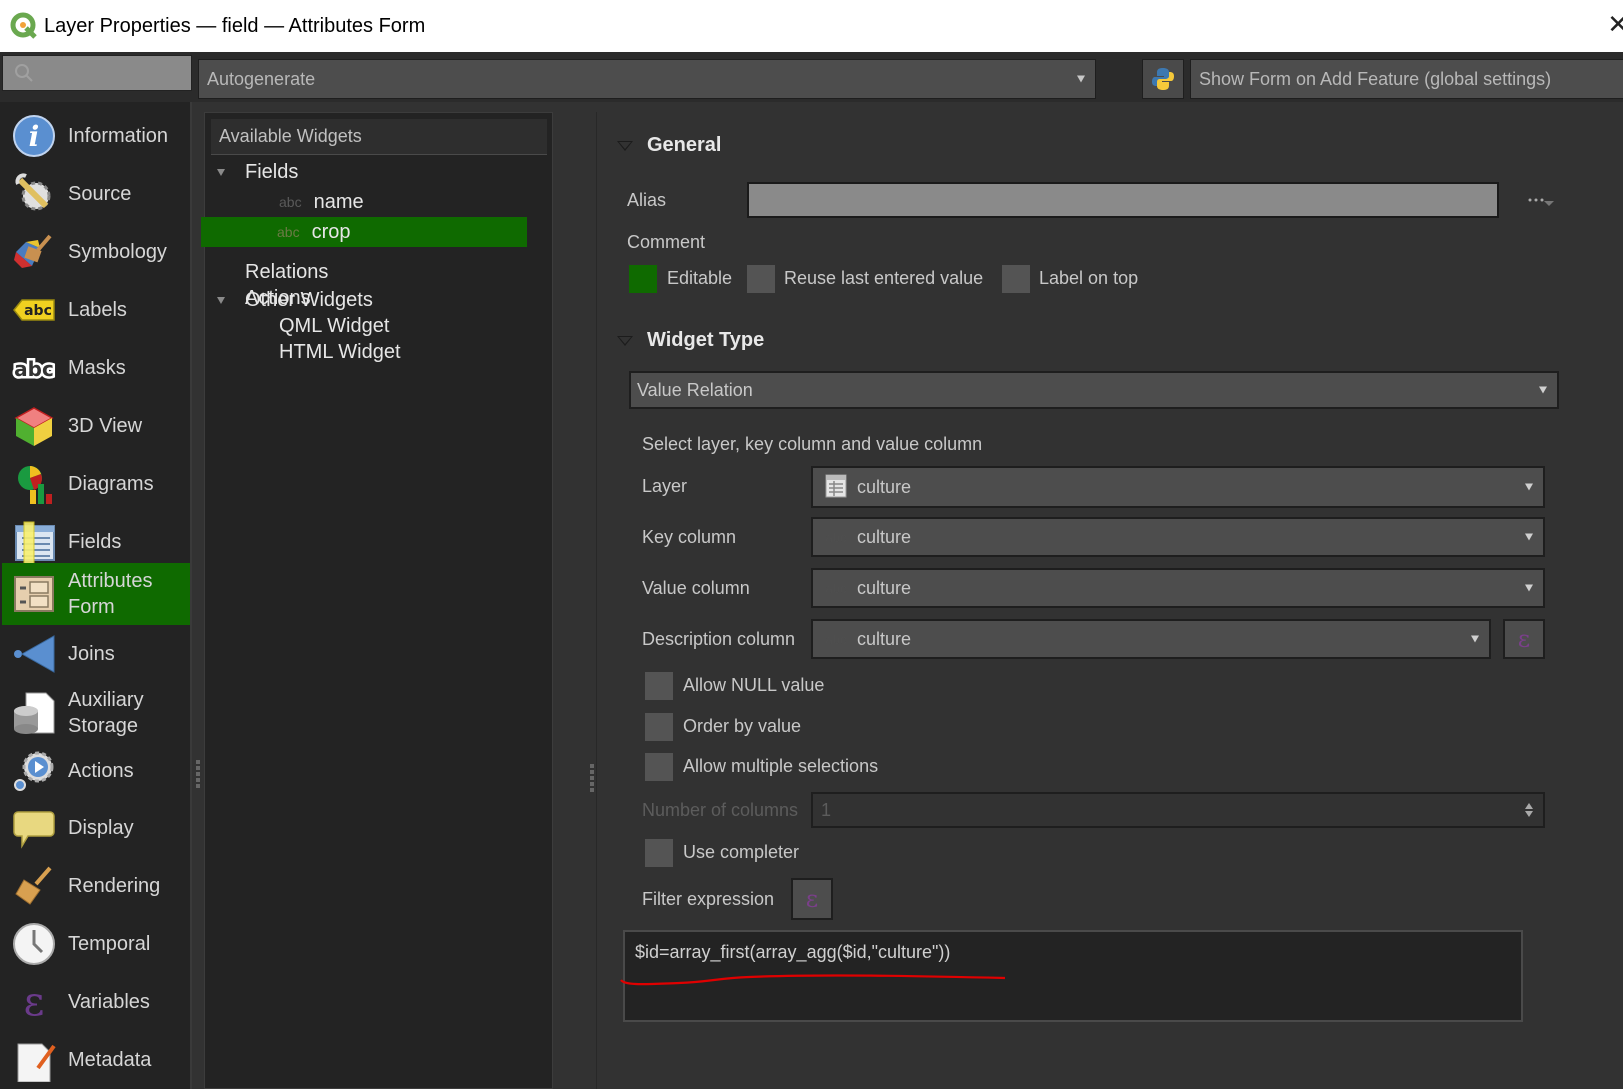 This screenshot has height=1089, width=1623. What do you see at coordinates (378, 202) in the screenshot?
I see `tree-item-field-name: abc name` at bounding box center [378, 202].